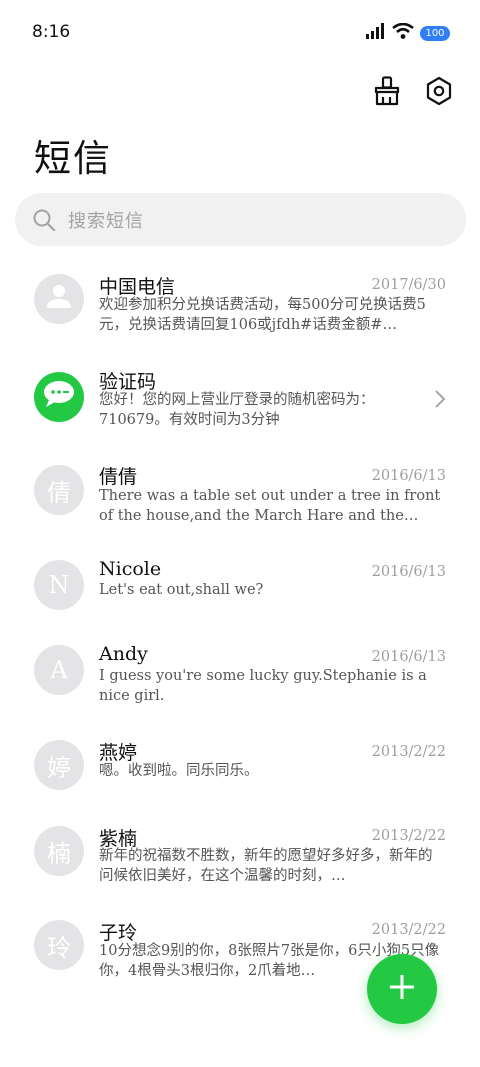 The image size is (480, 1067). What do you see at coordinates (237, 410) in the screenshot?
I see `message-preview: 您好！您的网上营业厅登录的随机密码为：710679。有效时间为3分钟` at bounding box center [237, 410].